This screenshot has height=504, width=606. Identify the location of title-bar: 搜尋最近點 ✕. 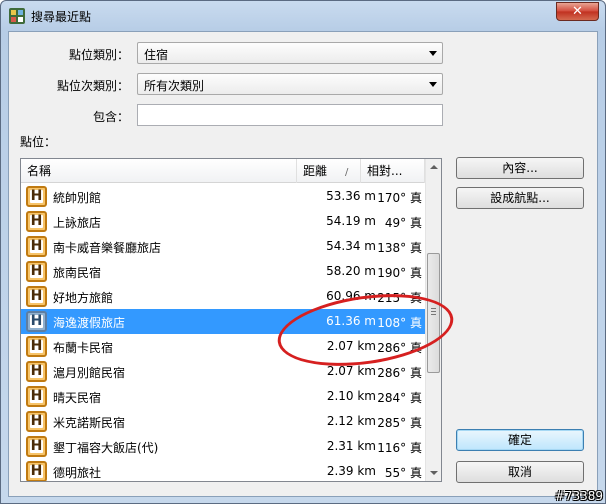
(303, 16).